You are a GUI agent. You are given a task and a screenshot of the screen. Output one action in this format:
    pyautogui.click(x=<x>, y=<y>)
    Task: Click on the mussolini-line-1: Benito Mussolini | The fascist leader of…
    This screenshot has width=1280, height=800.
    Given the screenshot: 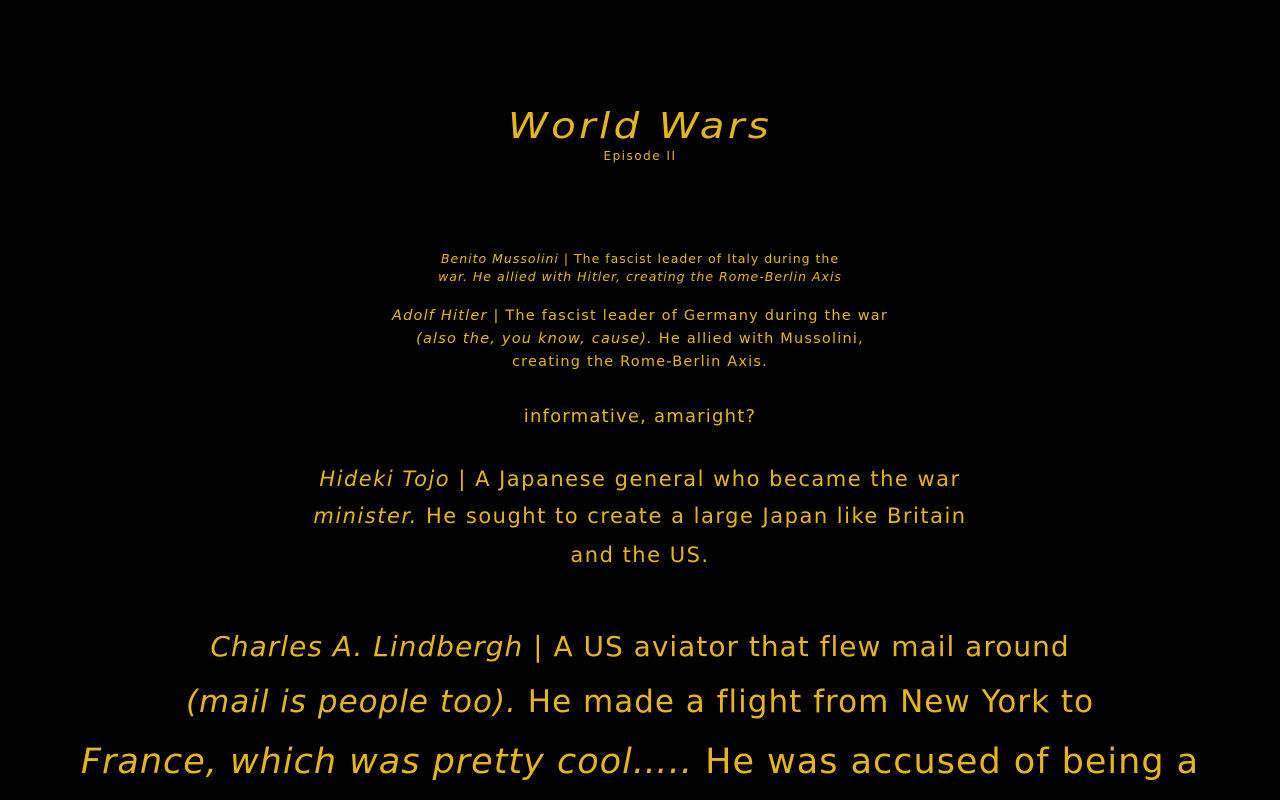 What is the action you would take?
    pyautogui.click(x=640, y=258)
    